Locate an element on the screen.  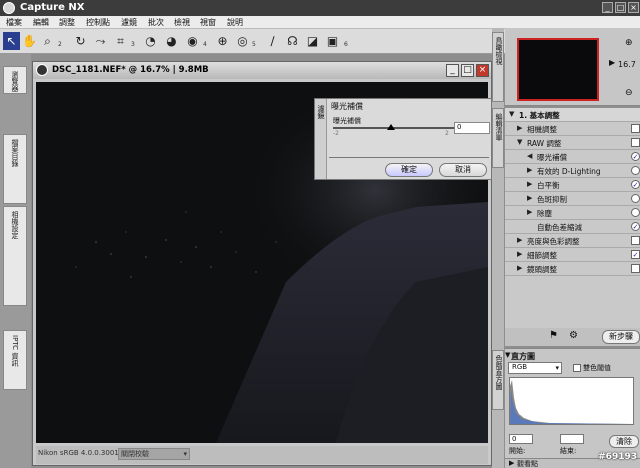
tab-edit-list: 編輯清單 is located at coordinates (498, 138).